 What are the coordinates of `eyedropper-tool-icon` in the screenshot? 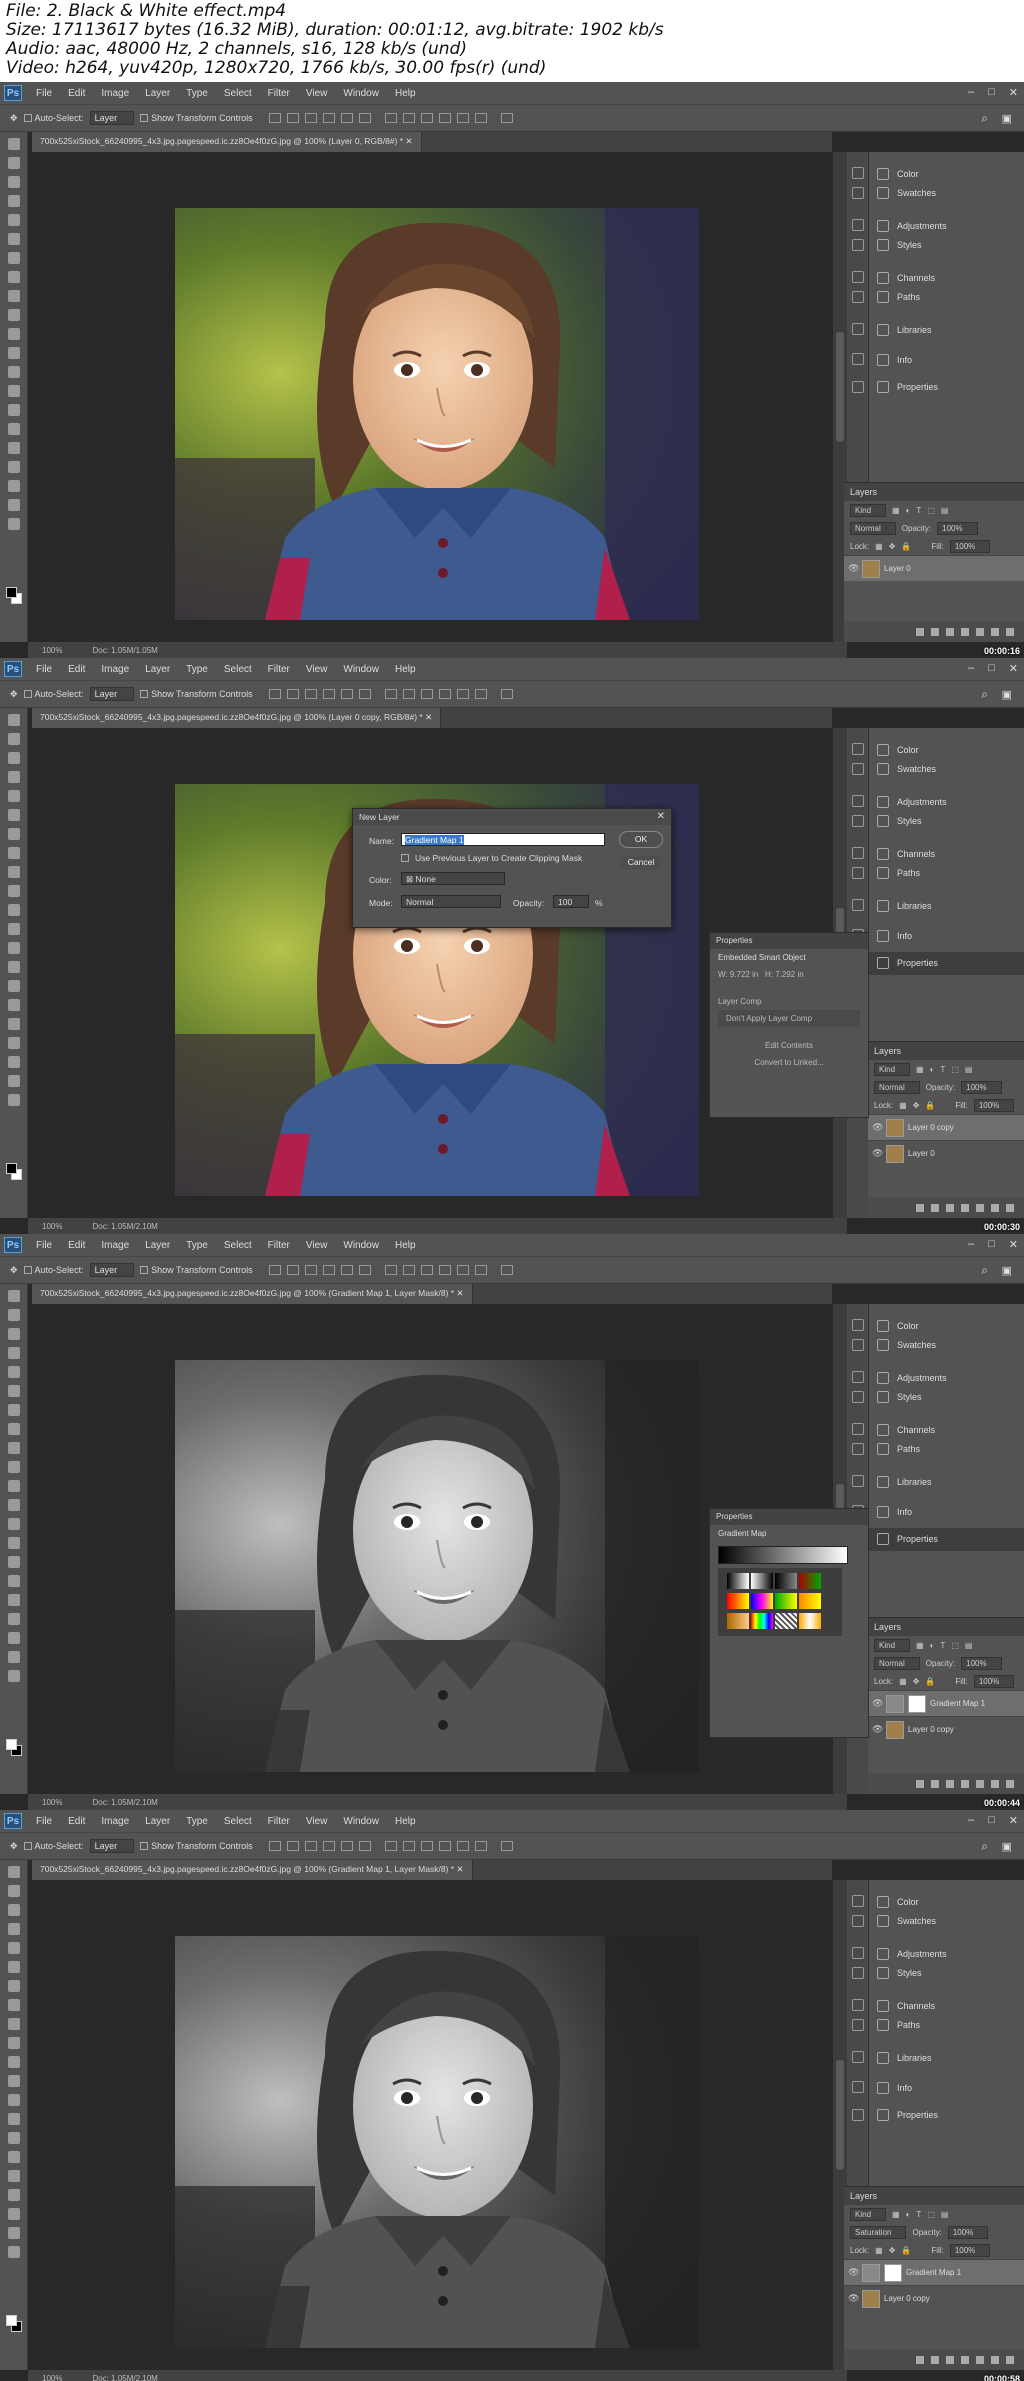 It's located at (13, 1391).